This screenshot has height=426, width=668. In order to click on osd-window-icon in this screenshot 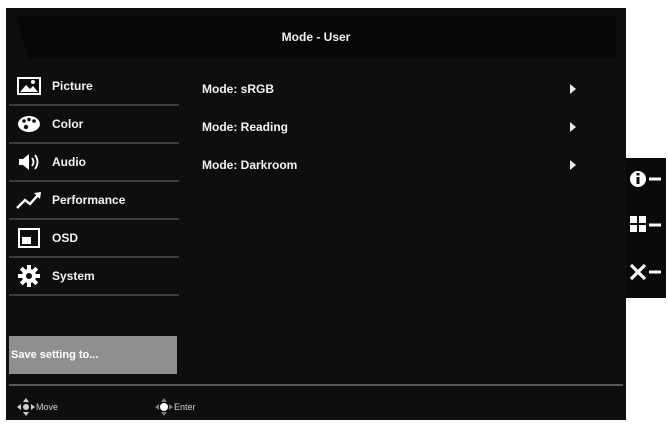, I will do `click(29, 238)`.